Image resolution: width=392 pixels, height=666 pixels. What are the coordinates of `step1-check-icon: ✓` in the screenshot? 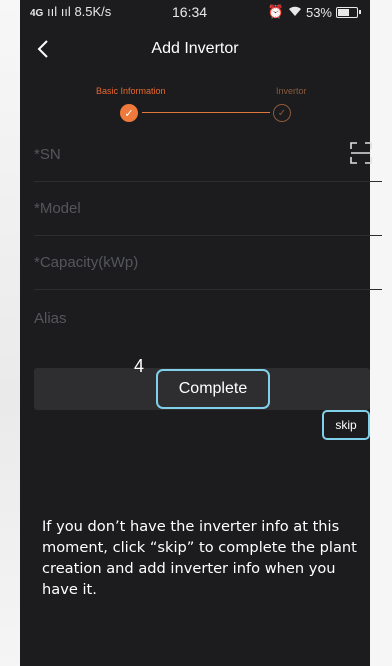 It's located at (129, 113).